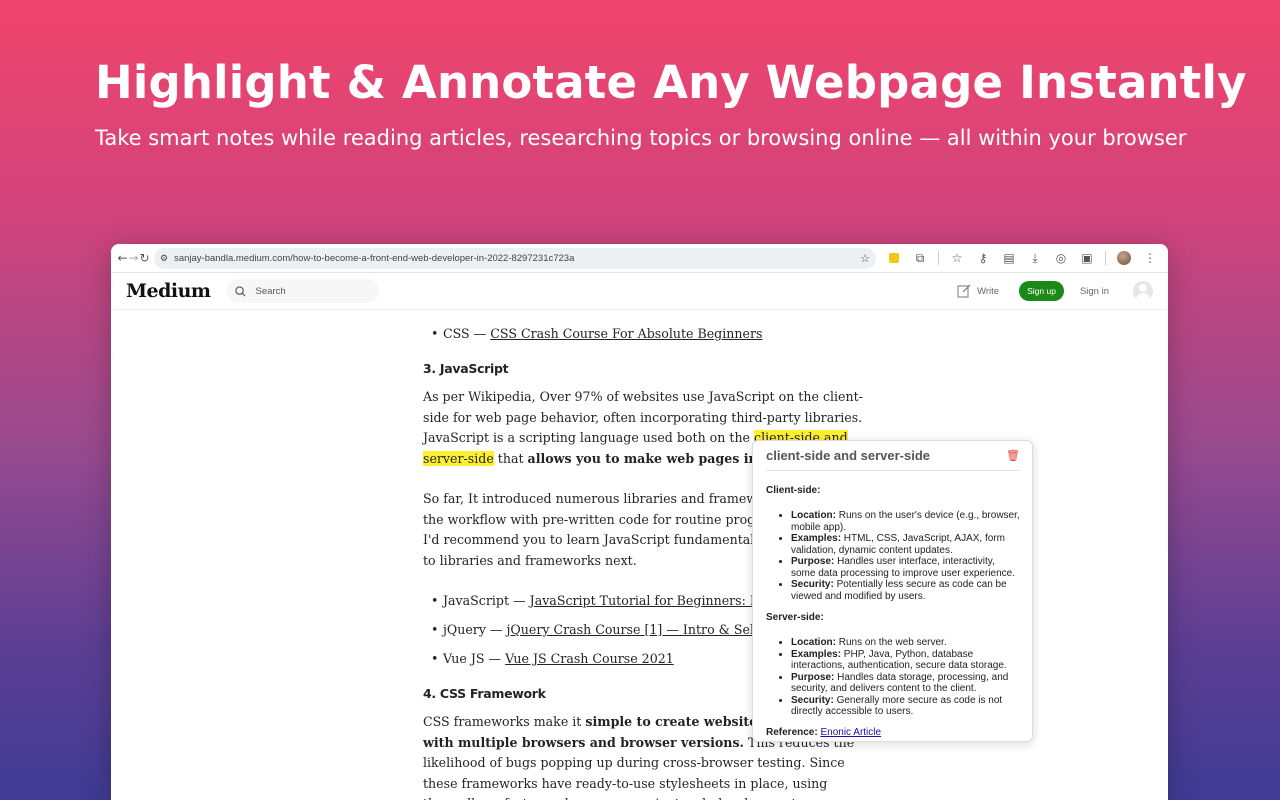 Image resolution: width=1280 pixels, height=800 pixels. I want to click on search-placeholder: Search, so click(270, 291).